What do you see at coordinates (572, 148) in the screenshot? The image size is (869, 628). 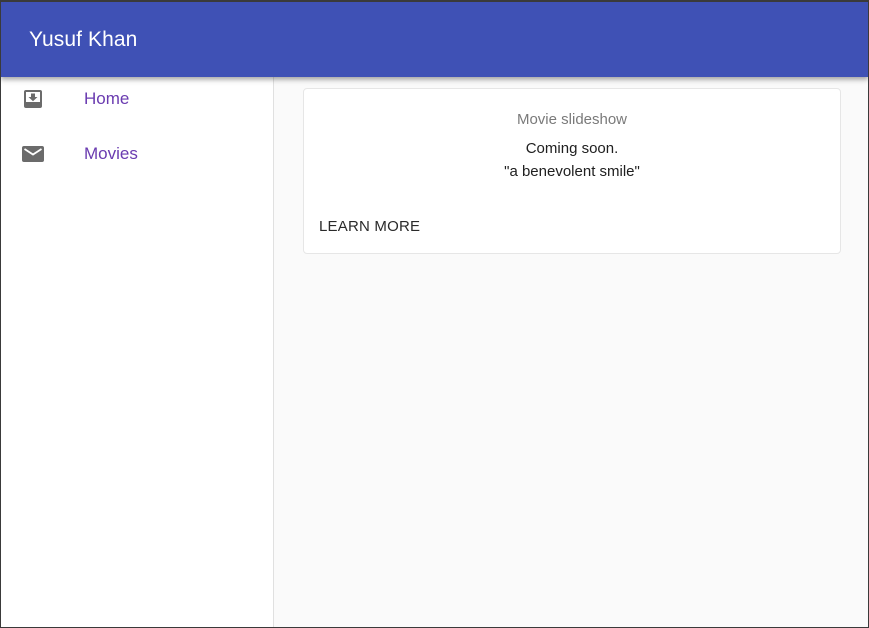 I see `card-status-text: Coming soon.` at bounding box center [572, 148].